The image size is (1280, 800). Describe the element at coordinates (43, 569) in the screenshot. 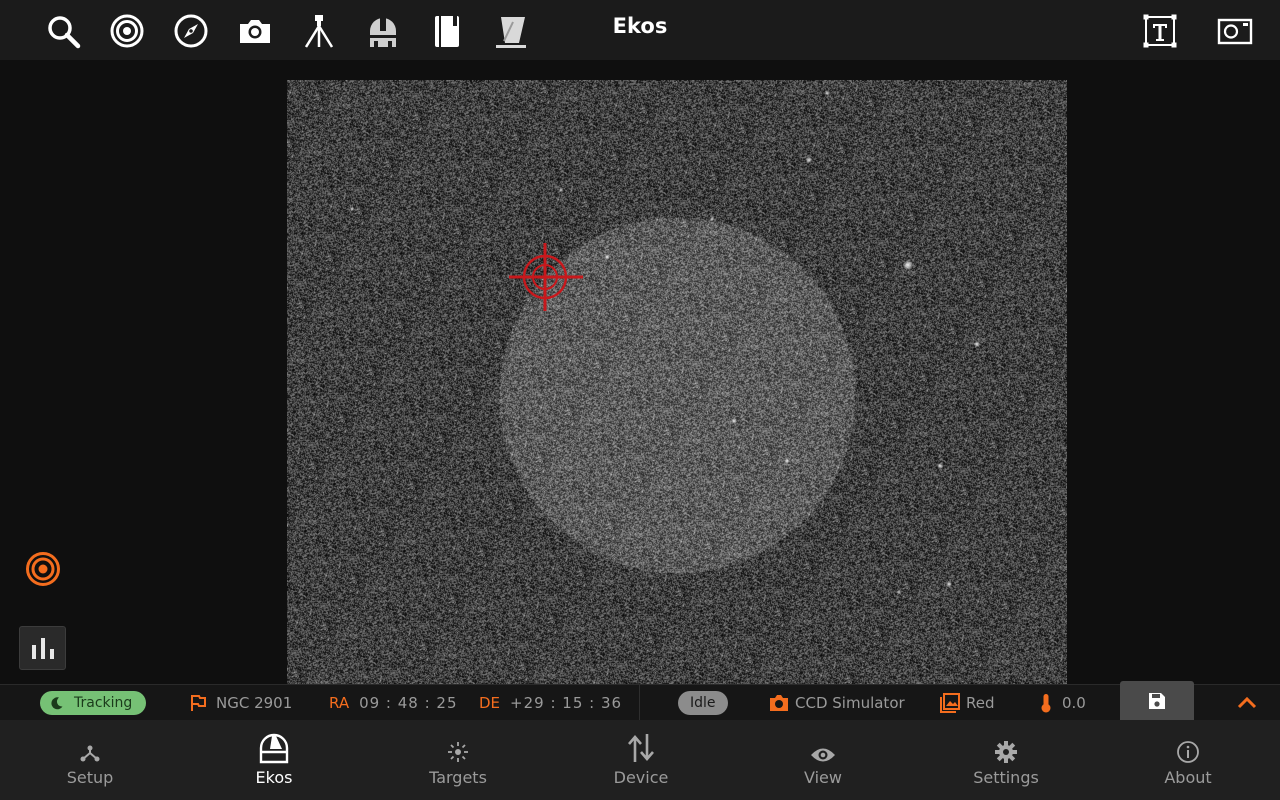

I see `bullseye-icon` at that location.